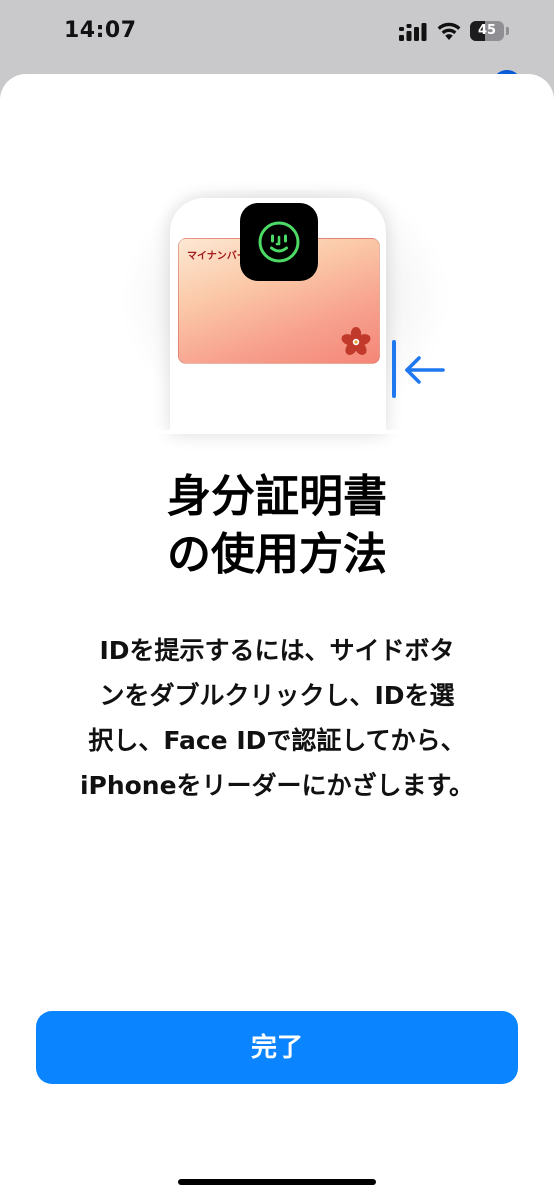 The image size is (554, 1200). Describe the element at coordinates (277, 695) in the screenshot. I see `description-line-2: ンをダブルクリックし、IDを選` at that location.